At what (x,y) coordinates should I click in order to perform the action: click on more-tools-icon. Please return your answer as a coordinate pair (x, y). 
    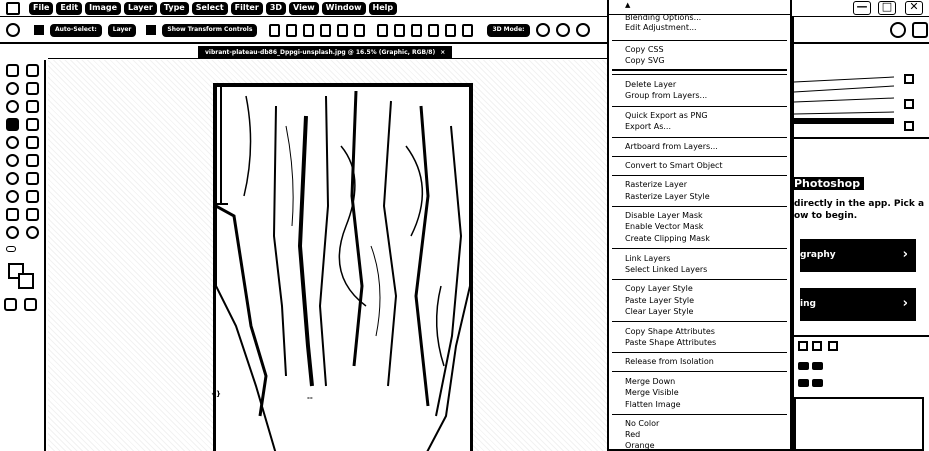
    Looking at the image, I should click on (11, 249).